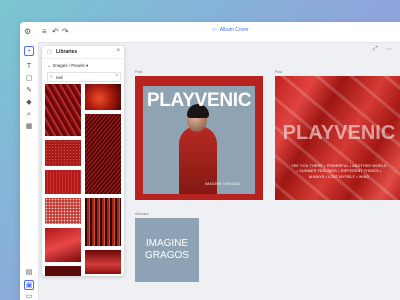 This screenshot has height=300, width=400. What do you see at coordinates (230, 30) in the screenshot?
I see `document-title: ▭ Album Cover` at bounding box center [230, 30].